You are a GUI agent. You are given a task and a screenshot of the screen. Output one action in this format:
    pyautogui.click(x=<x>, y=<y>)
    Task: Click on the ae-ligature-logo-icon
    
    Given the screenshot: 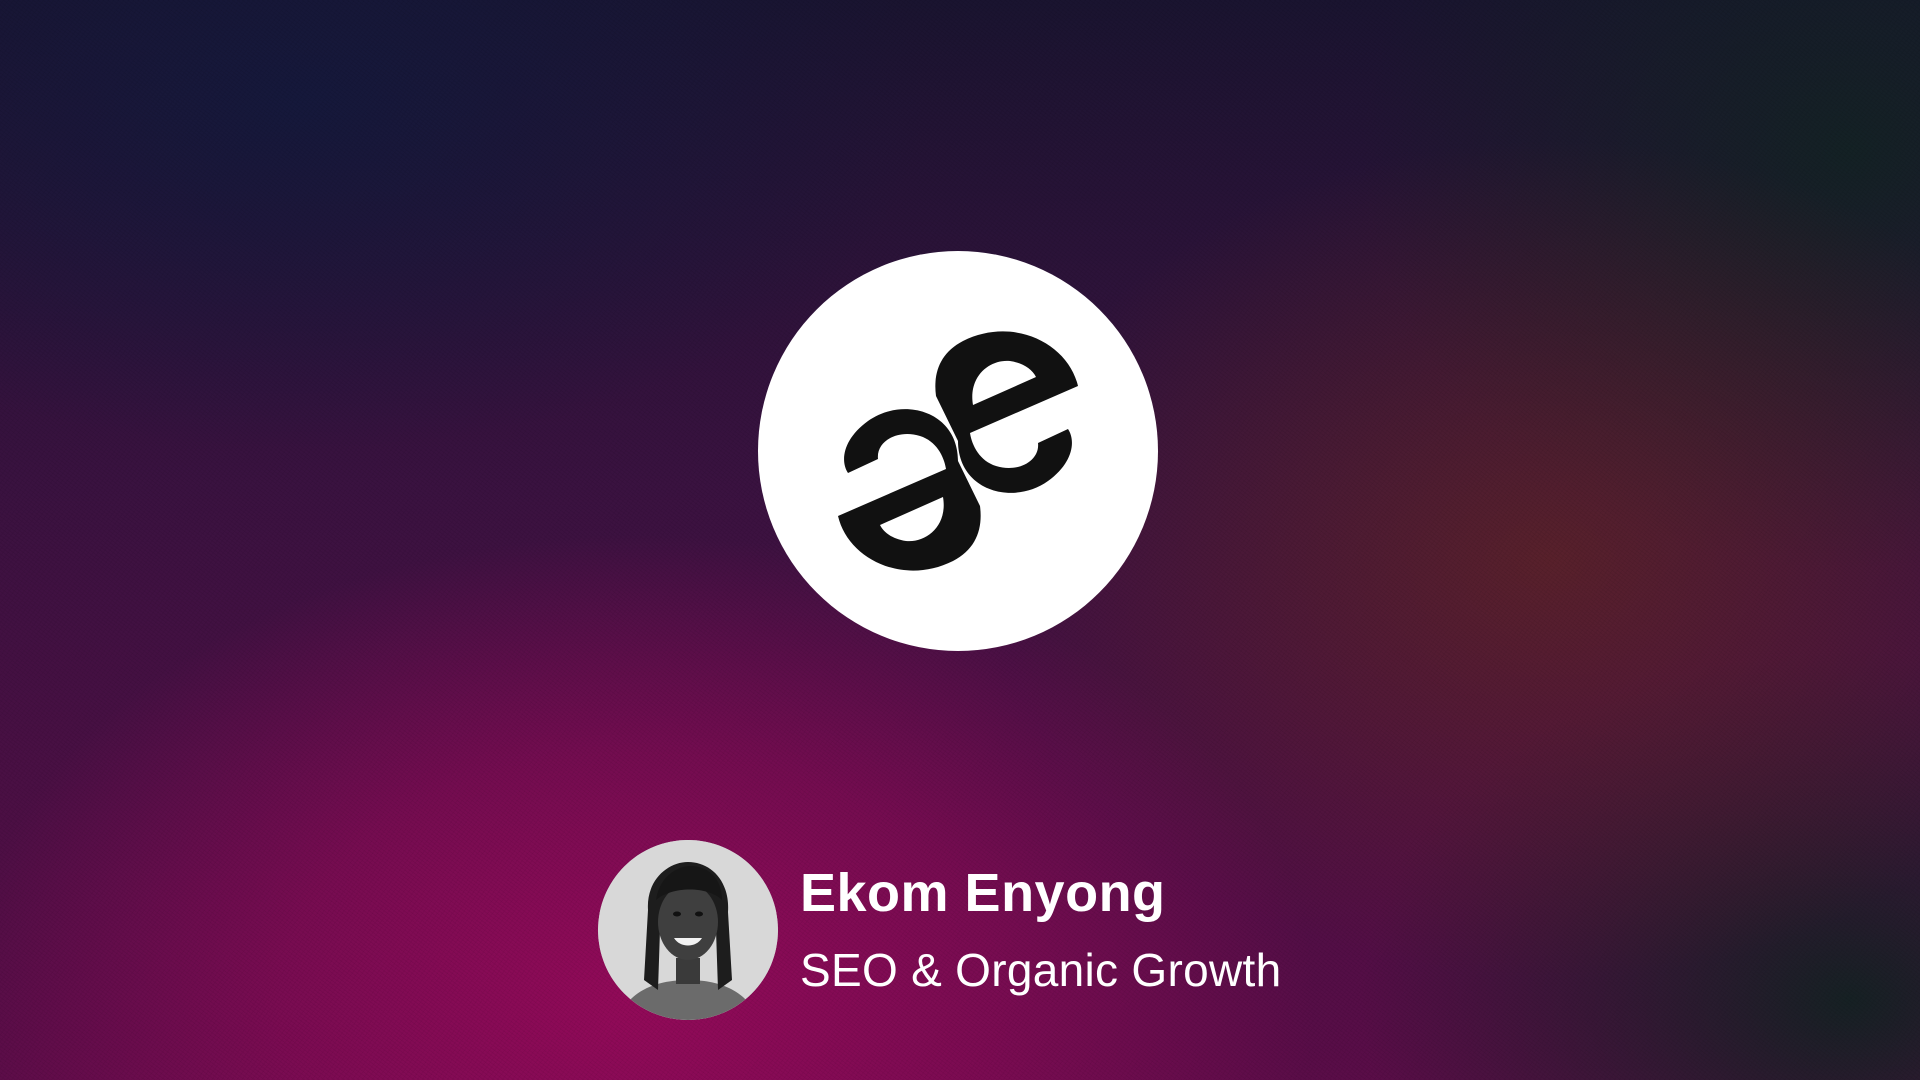 What is the action you would take?
    pyautogui.click(x=958, y=451)
    